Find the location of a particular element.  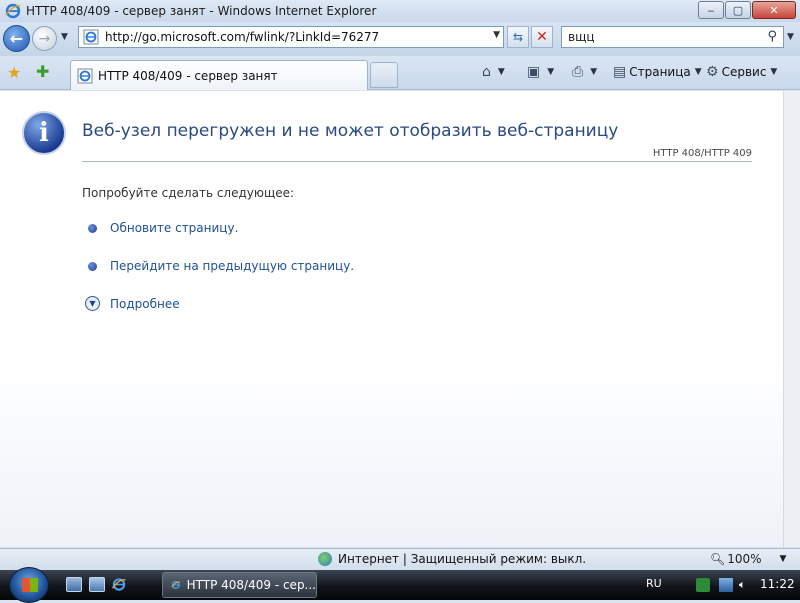

tab-active: HTTP 408/409 - сервер занят is located at coordinates (219, 75).